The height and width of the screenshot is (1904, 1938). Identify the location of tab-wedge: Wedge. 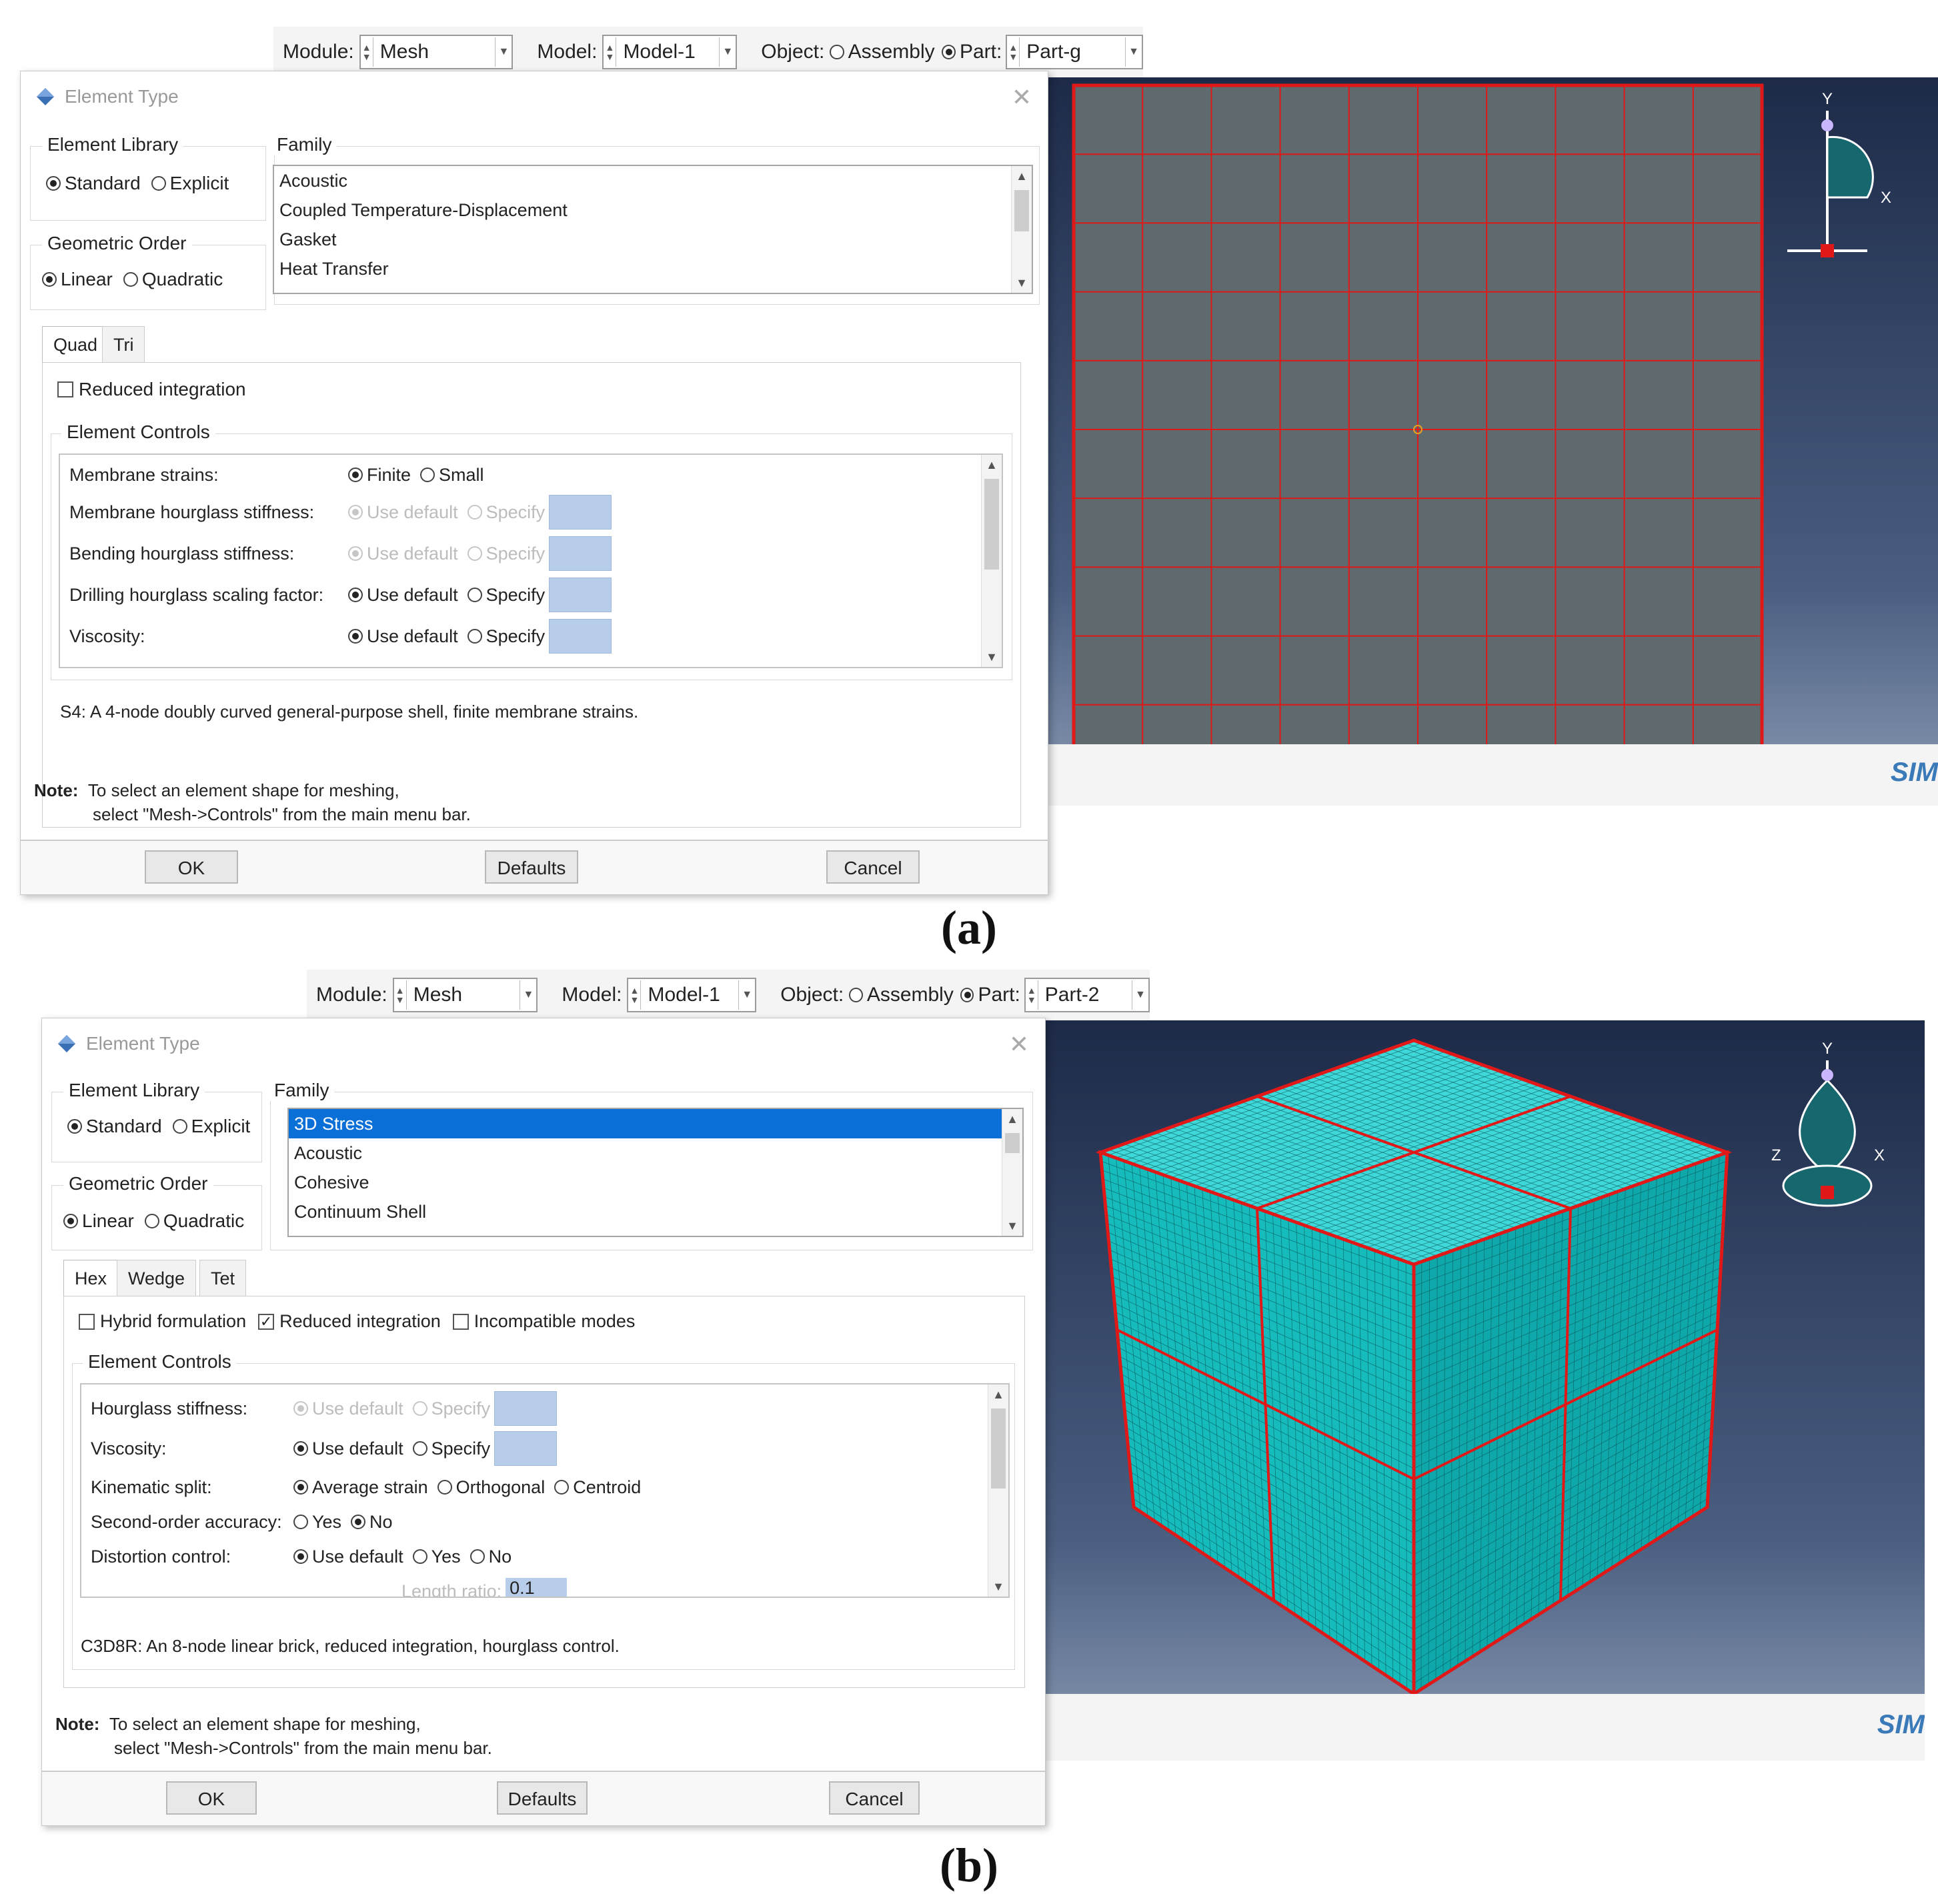
(157, 1278).